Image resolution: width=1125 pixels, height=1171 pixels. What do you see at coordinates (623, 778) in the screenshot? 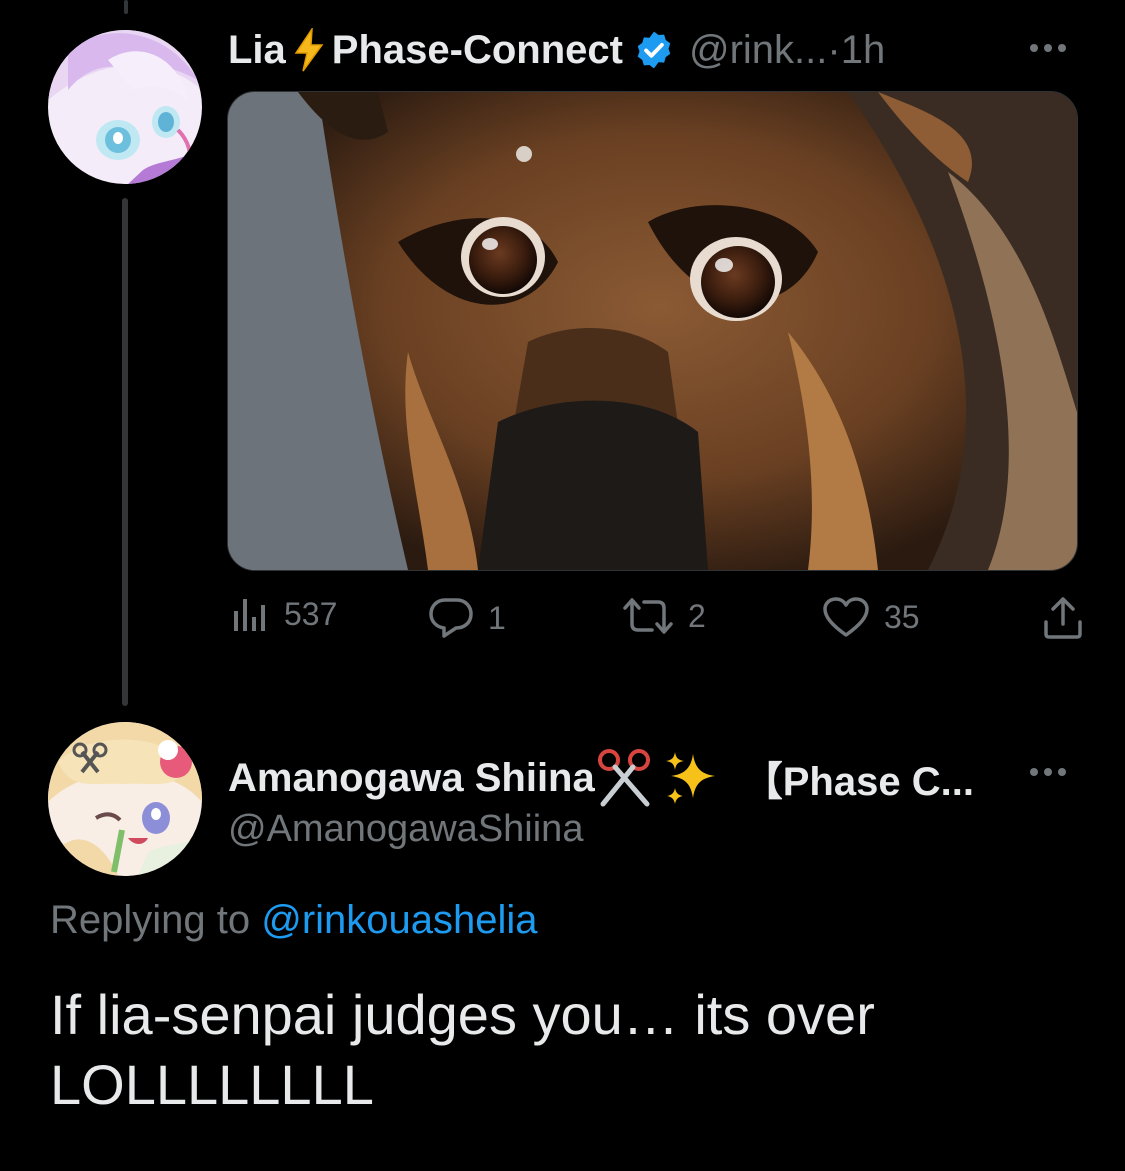
I see `scissors-icon` at bounding box center [623, 778].